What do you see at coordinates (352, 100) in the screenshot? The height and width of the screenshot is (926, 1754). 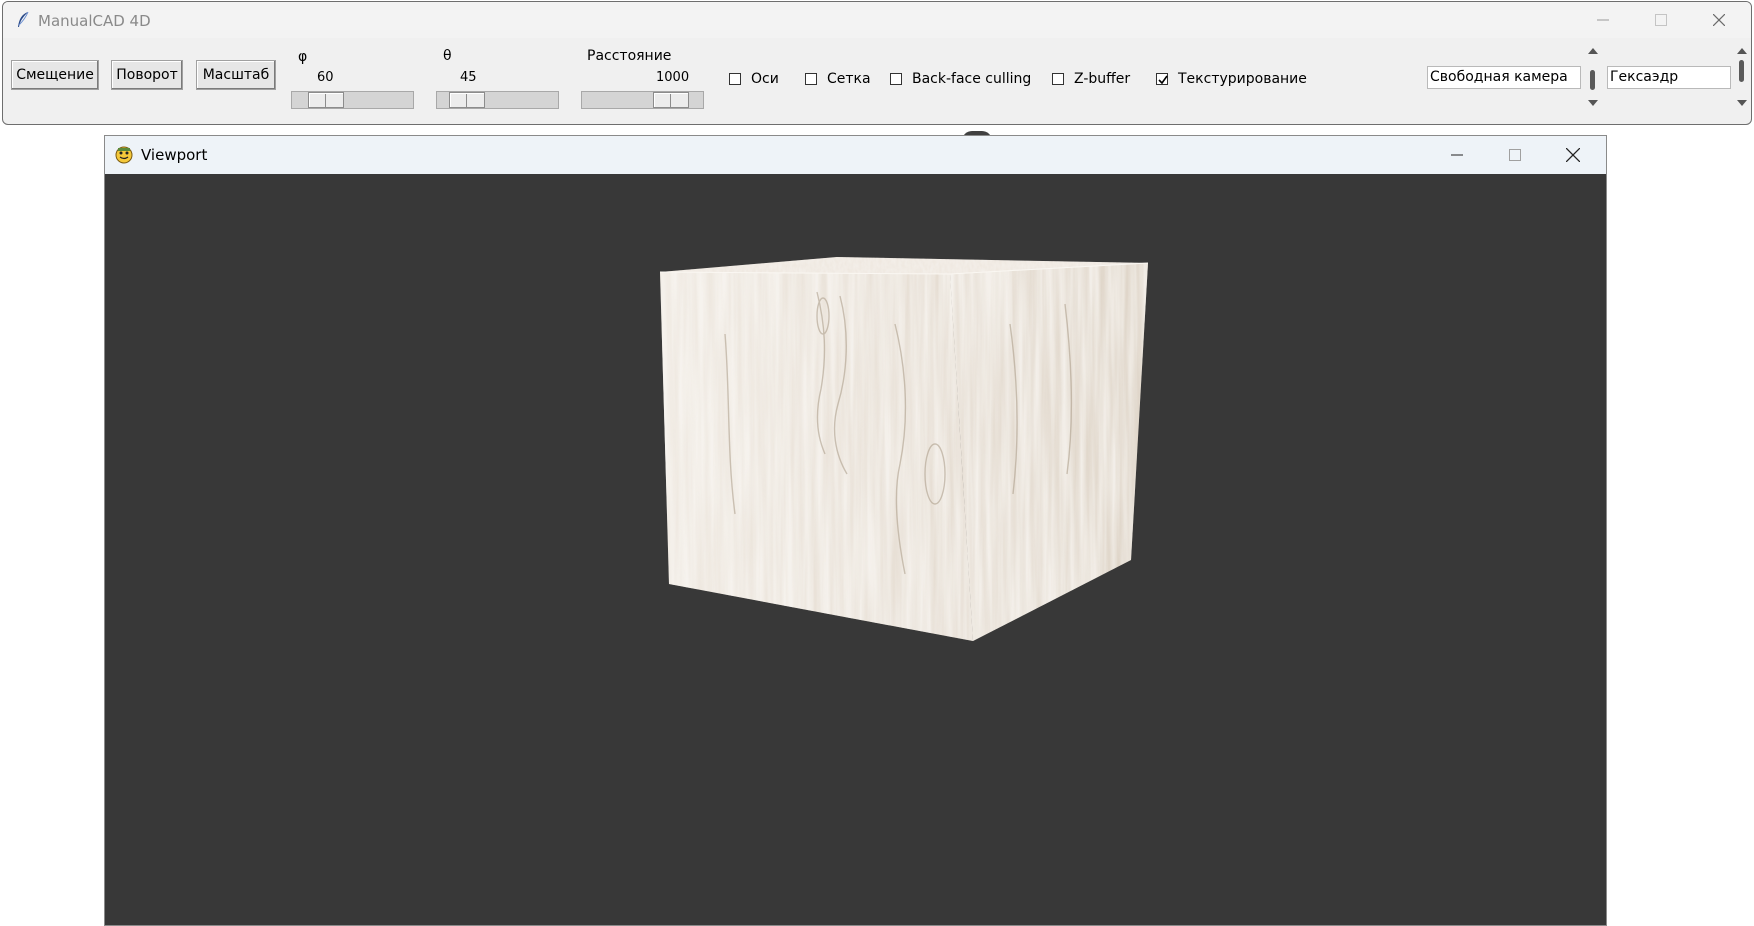 I see `phi-scale` at bounding box center [352, 100].